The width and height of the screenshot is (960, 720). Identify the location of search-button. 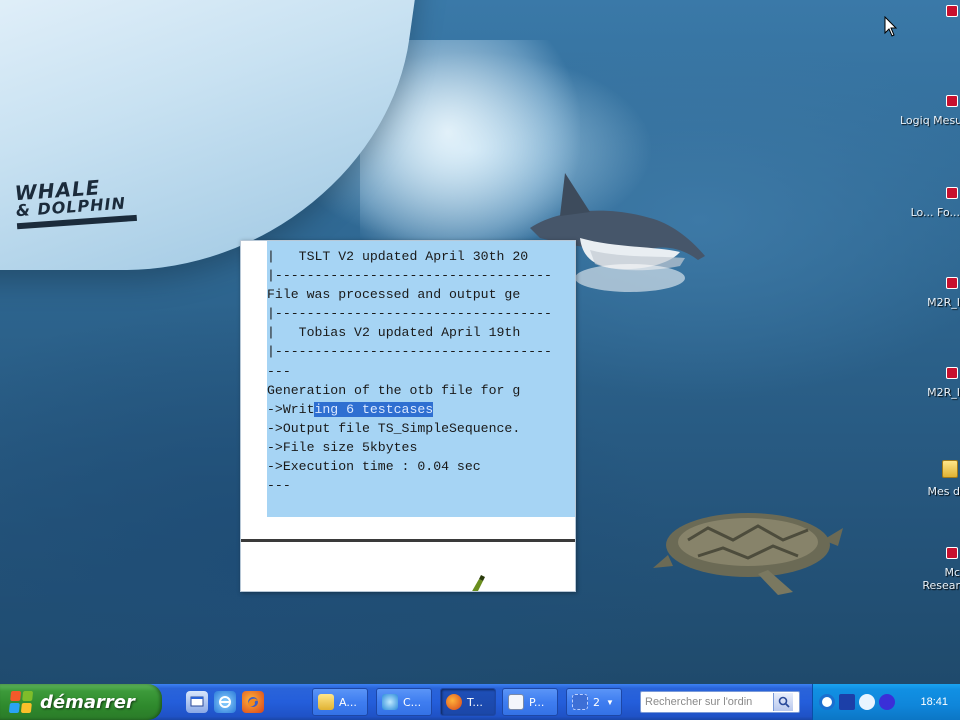
(783, 702).